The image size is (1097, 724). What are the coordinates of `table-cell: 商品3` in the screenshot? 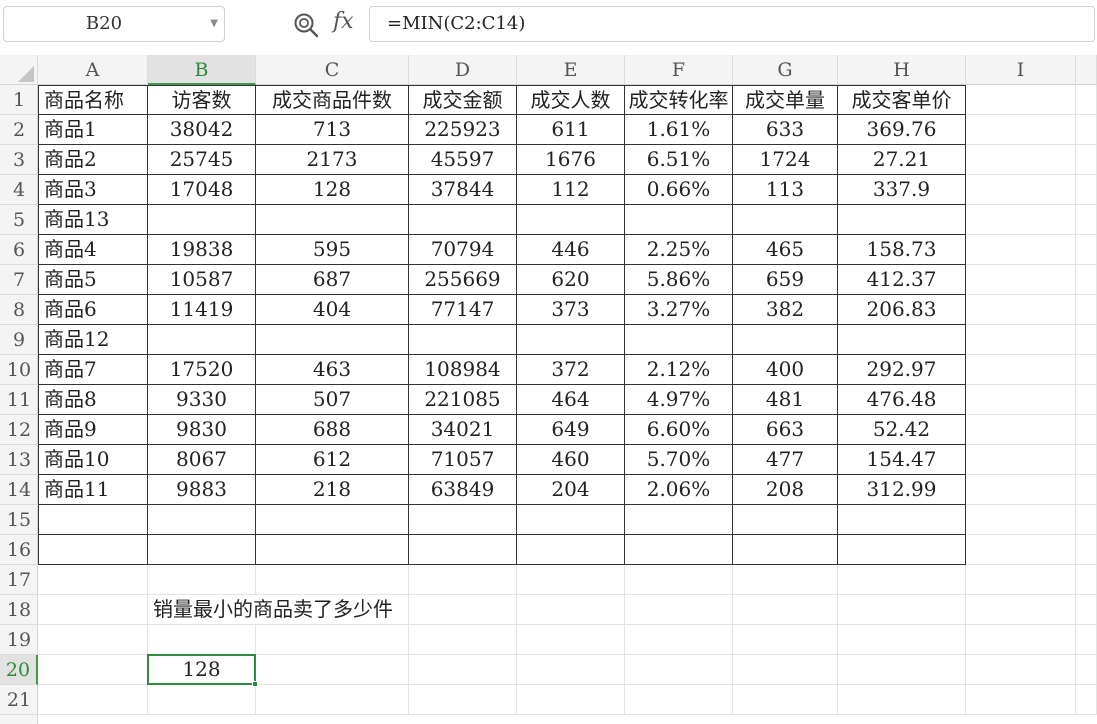 It's located at (93, 190).